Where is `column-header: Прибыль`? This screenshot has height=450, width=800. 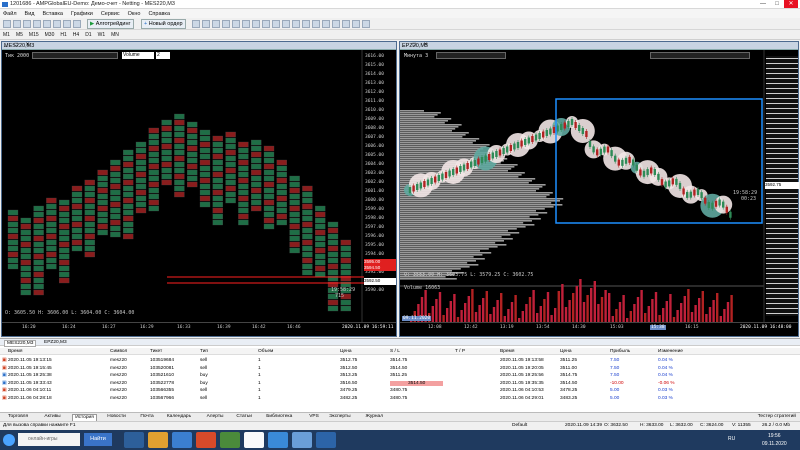 column-header: Прибыль is located at coordinates (620, 351).